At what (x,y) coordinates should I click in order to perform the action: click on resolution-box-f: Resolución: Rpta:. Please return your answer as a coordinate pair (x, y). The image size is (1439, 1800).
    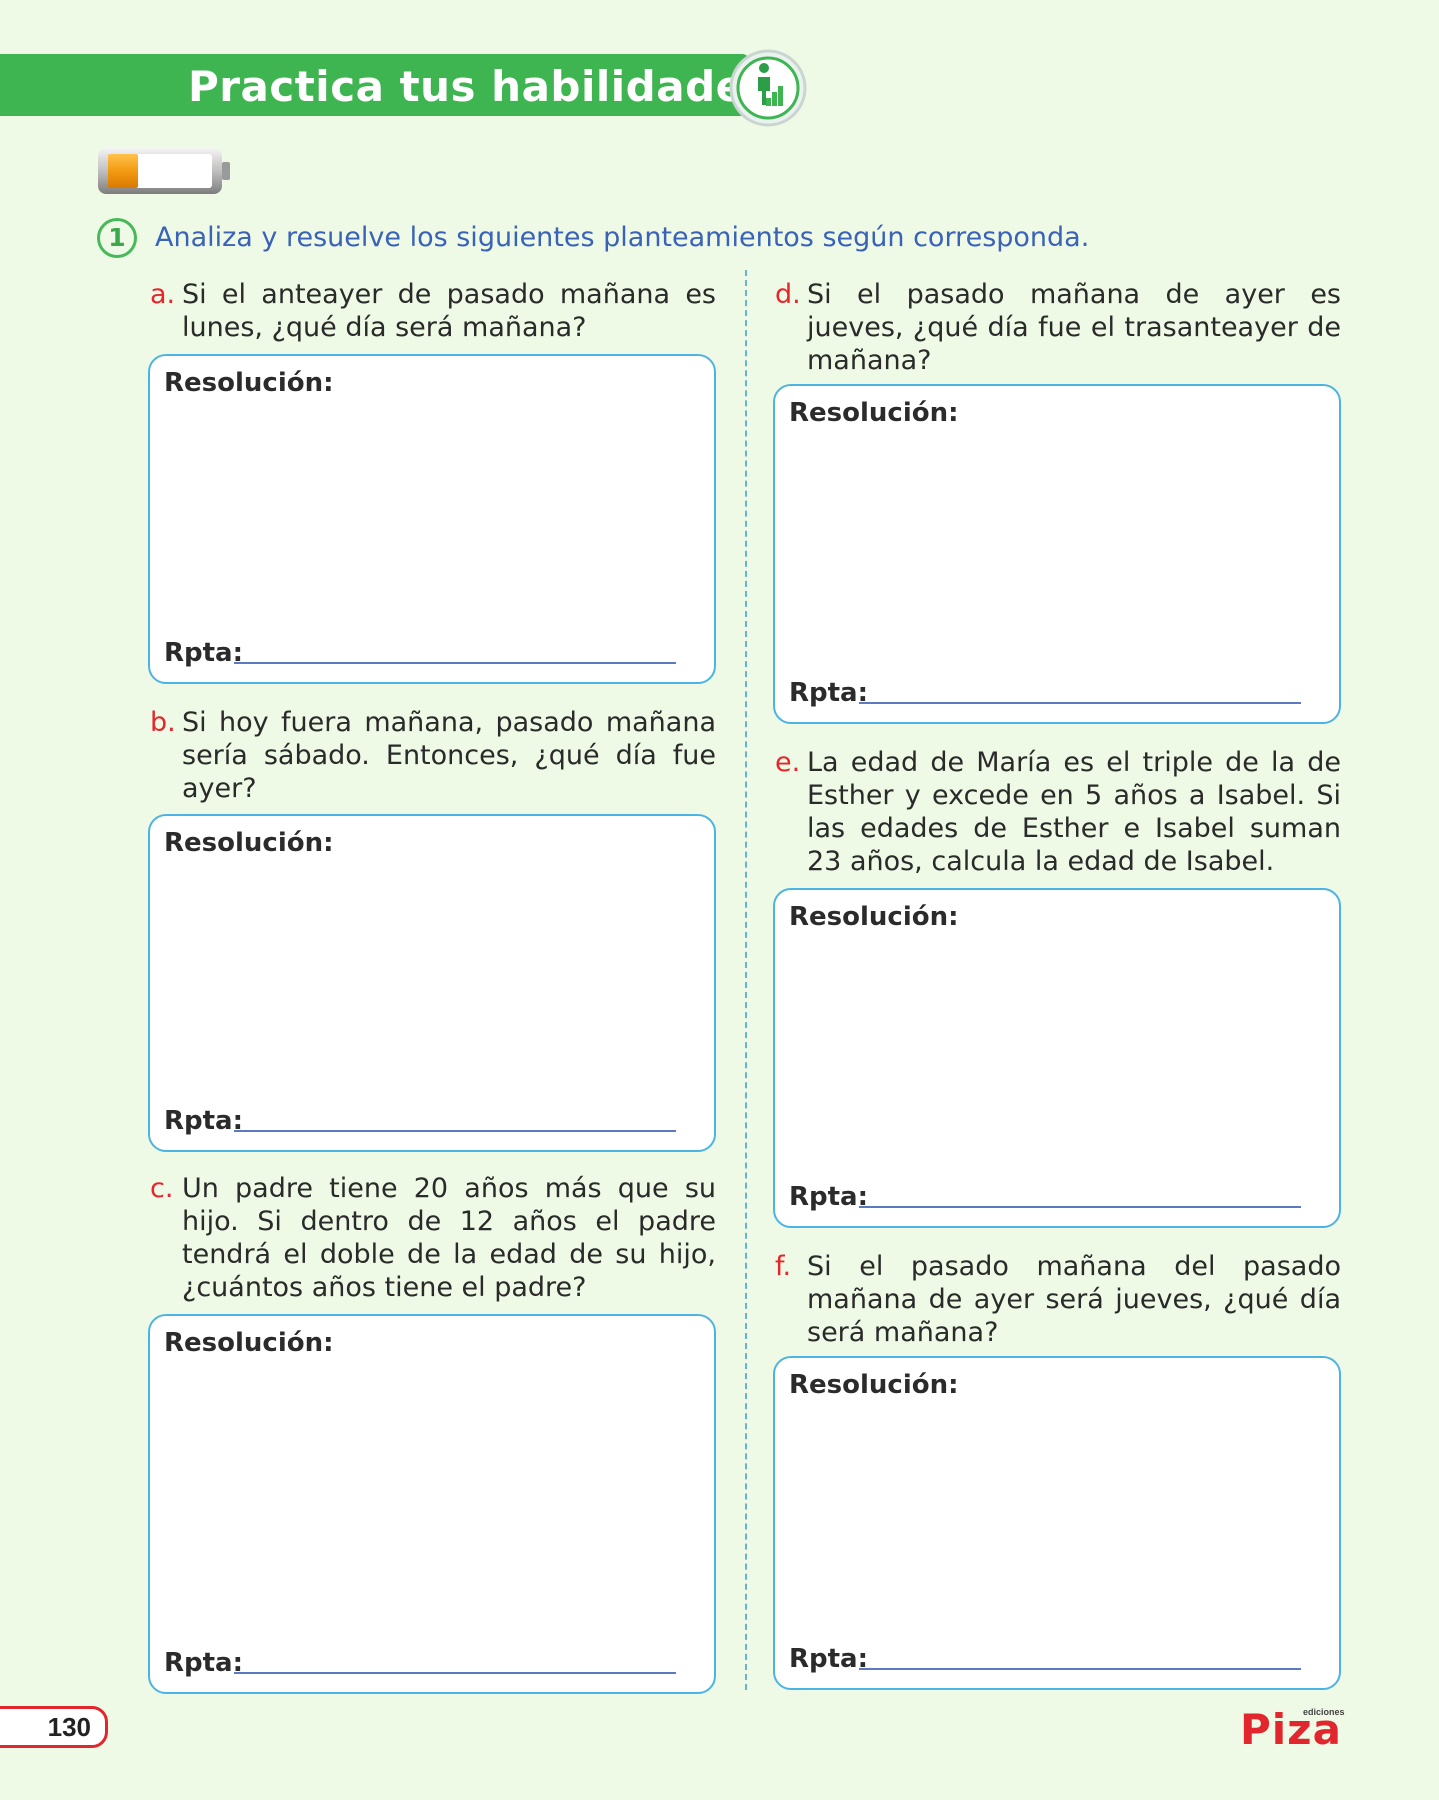
    Looking at the image, I should click on (1057, 1523).